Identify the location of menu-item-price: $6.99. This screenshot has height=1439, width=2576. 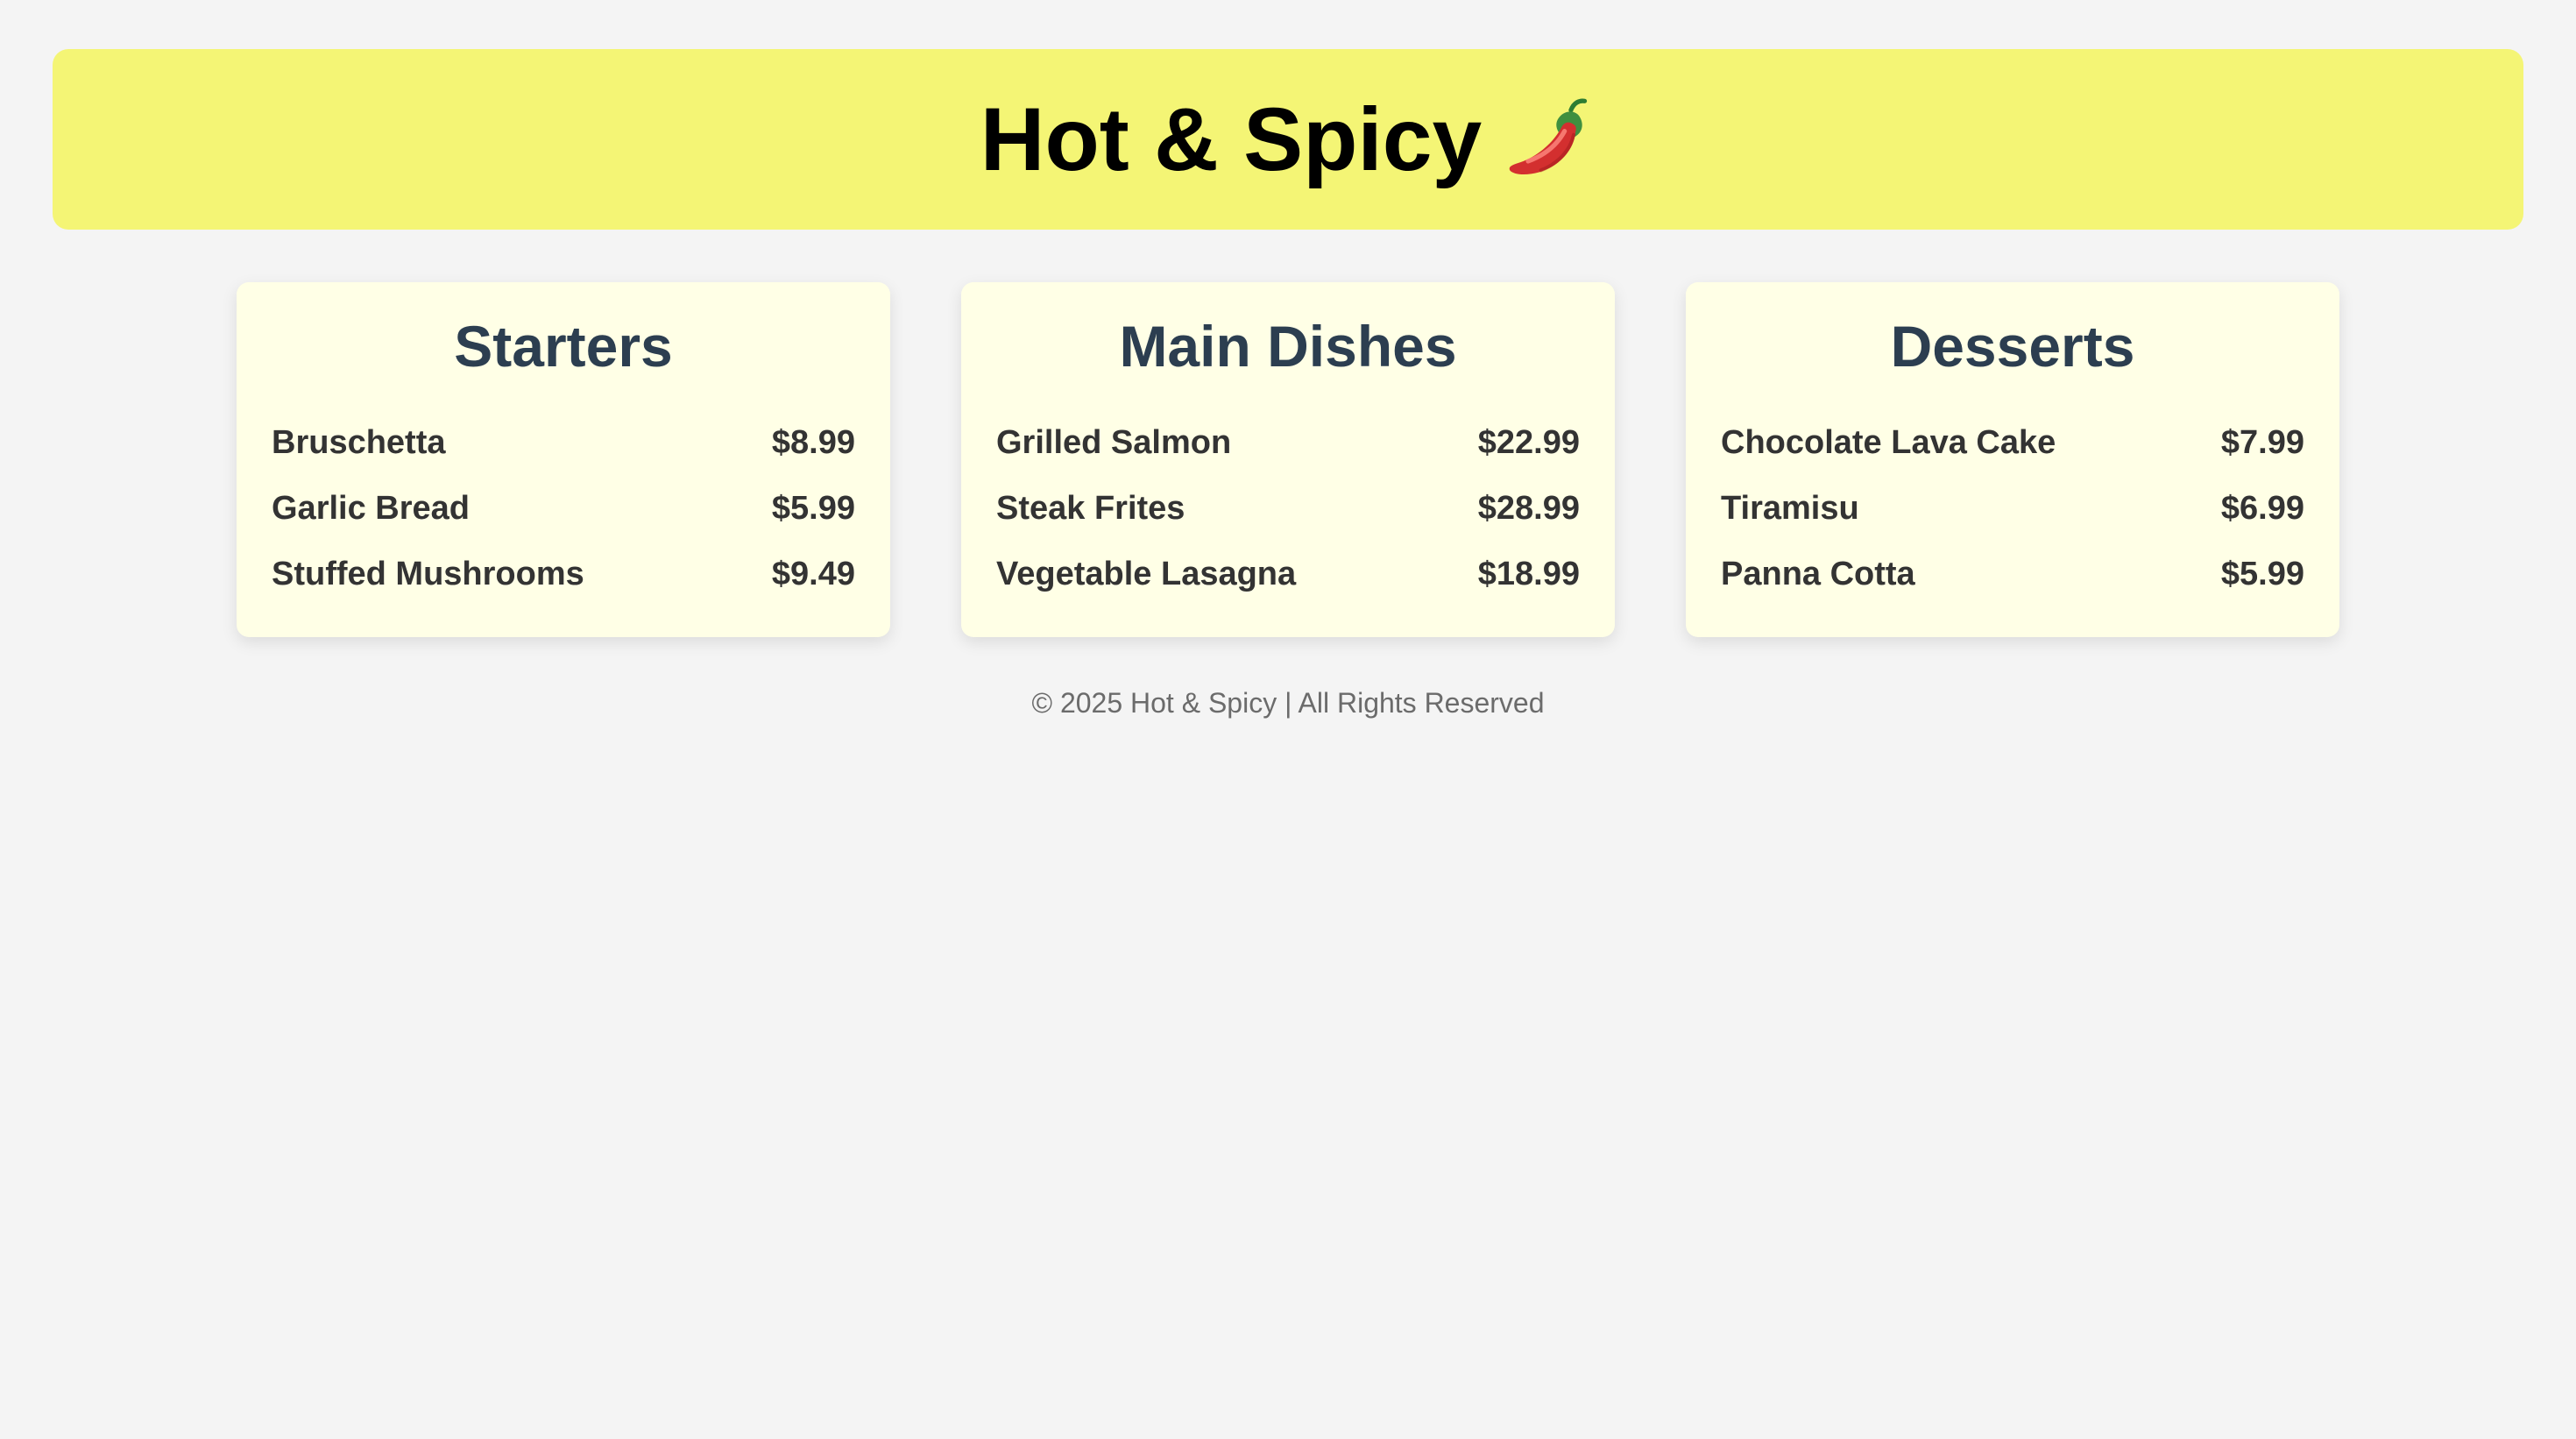
(2262, 508).